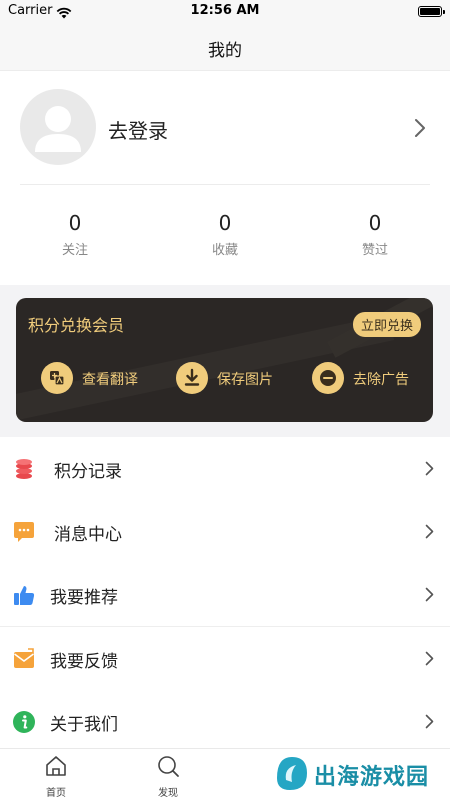  I want to click on stat-label: 赞过, so click(374, 250).